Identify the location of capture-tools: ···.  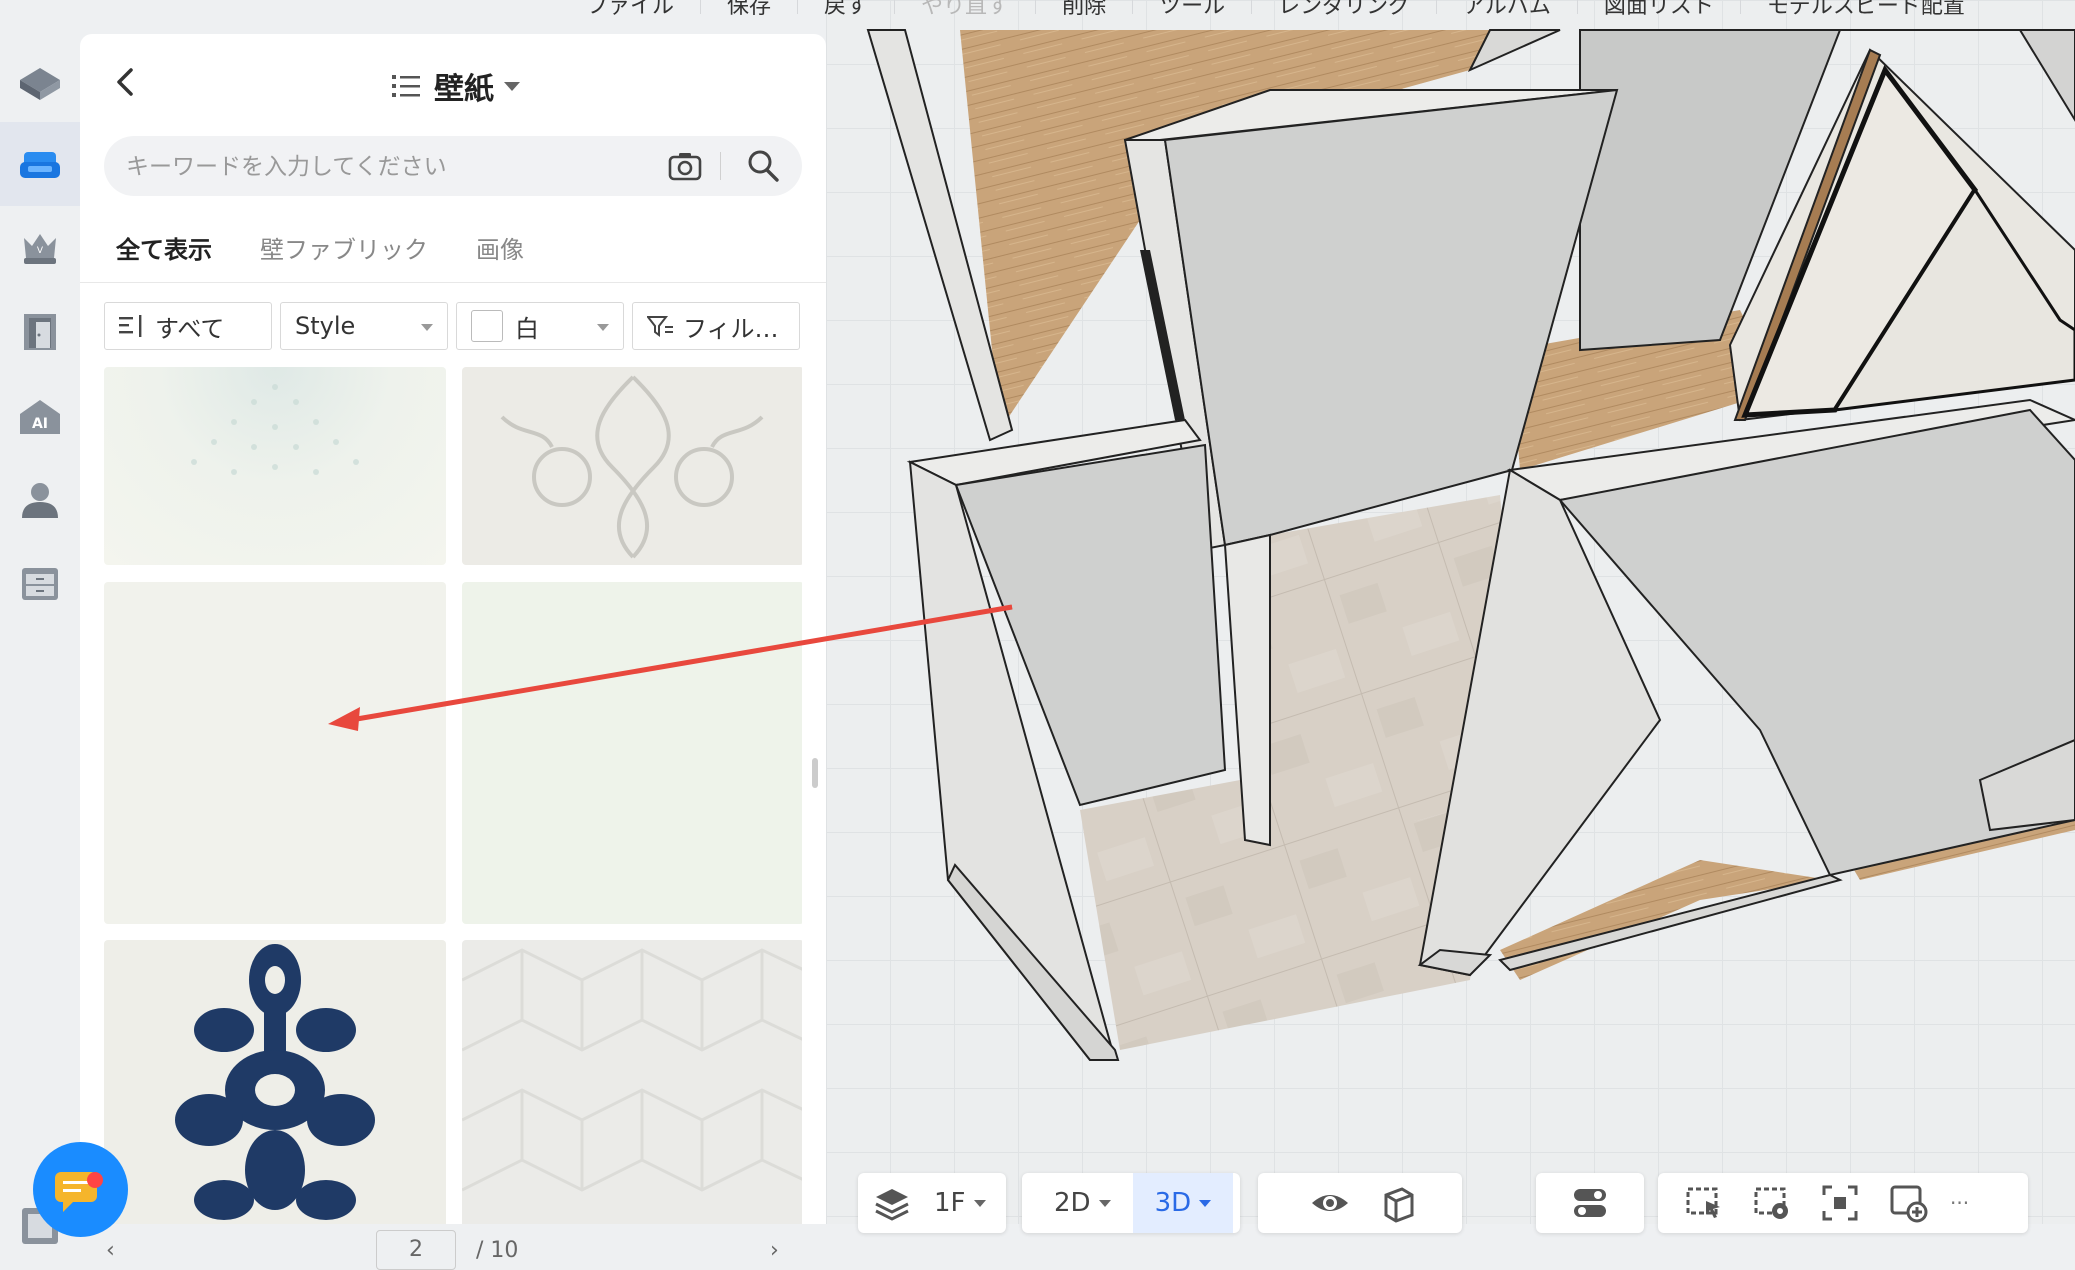
(1843, 1203).